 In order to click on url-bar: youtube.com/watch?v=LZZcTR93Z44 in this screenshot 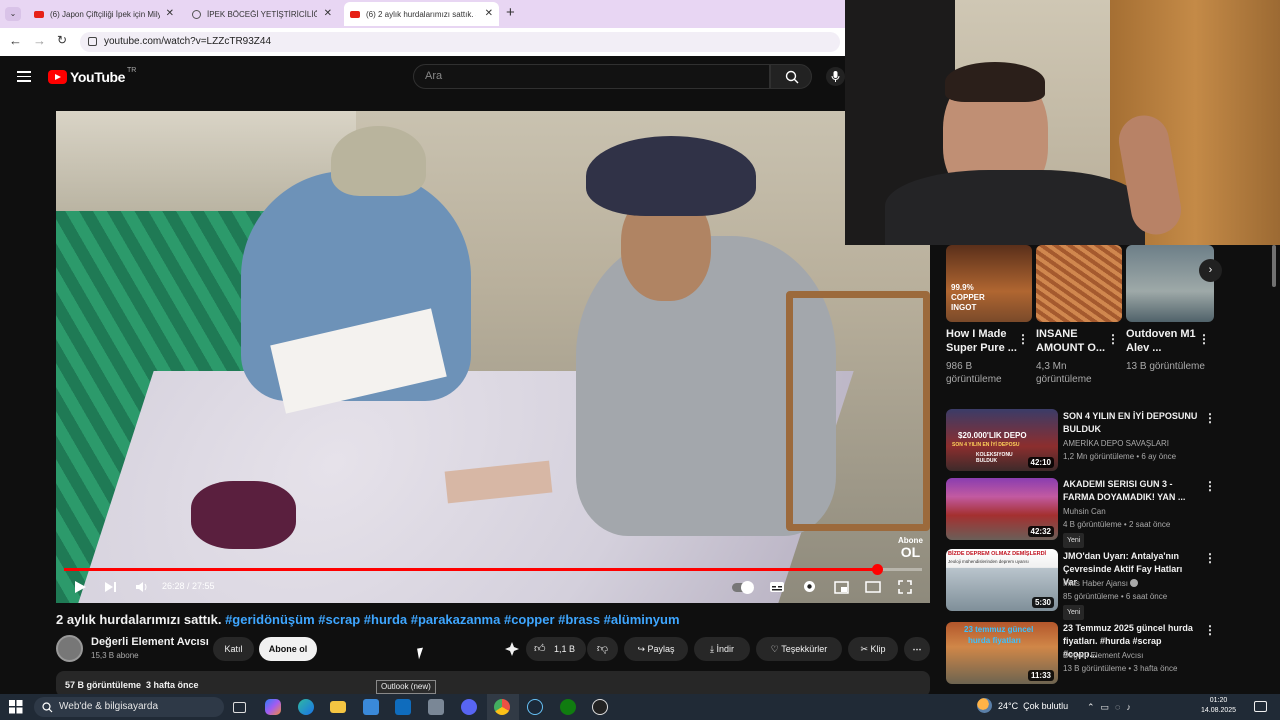, I will do `click(460, 42)`.